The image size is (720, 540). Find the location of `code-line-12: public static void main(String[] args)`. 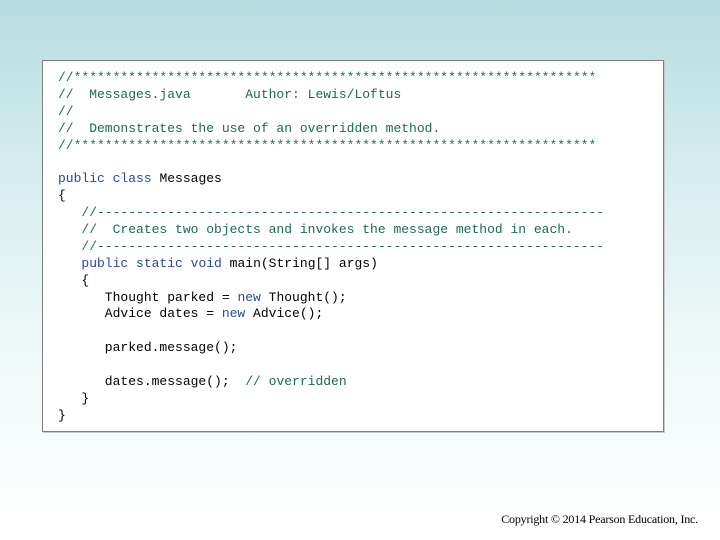

code-line-12: public static void main(String[] args) is located at coordinates (331, 264).